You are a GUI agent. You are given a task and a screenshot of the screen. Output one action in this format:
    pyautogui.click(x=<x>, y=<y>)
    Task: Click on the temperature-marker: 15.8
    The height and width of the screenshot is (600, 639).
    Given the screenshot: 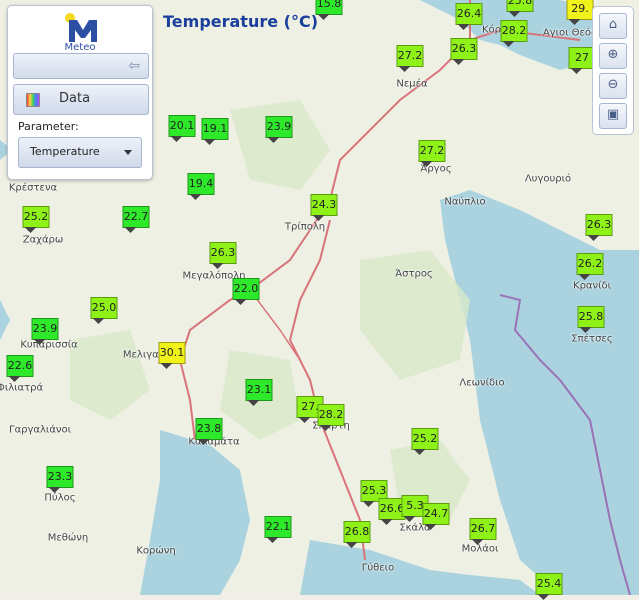 What is the action you would take?
    pyautogui.click(x=329, y=10)
    